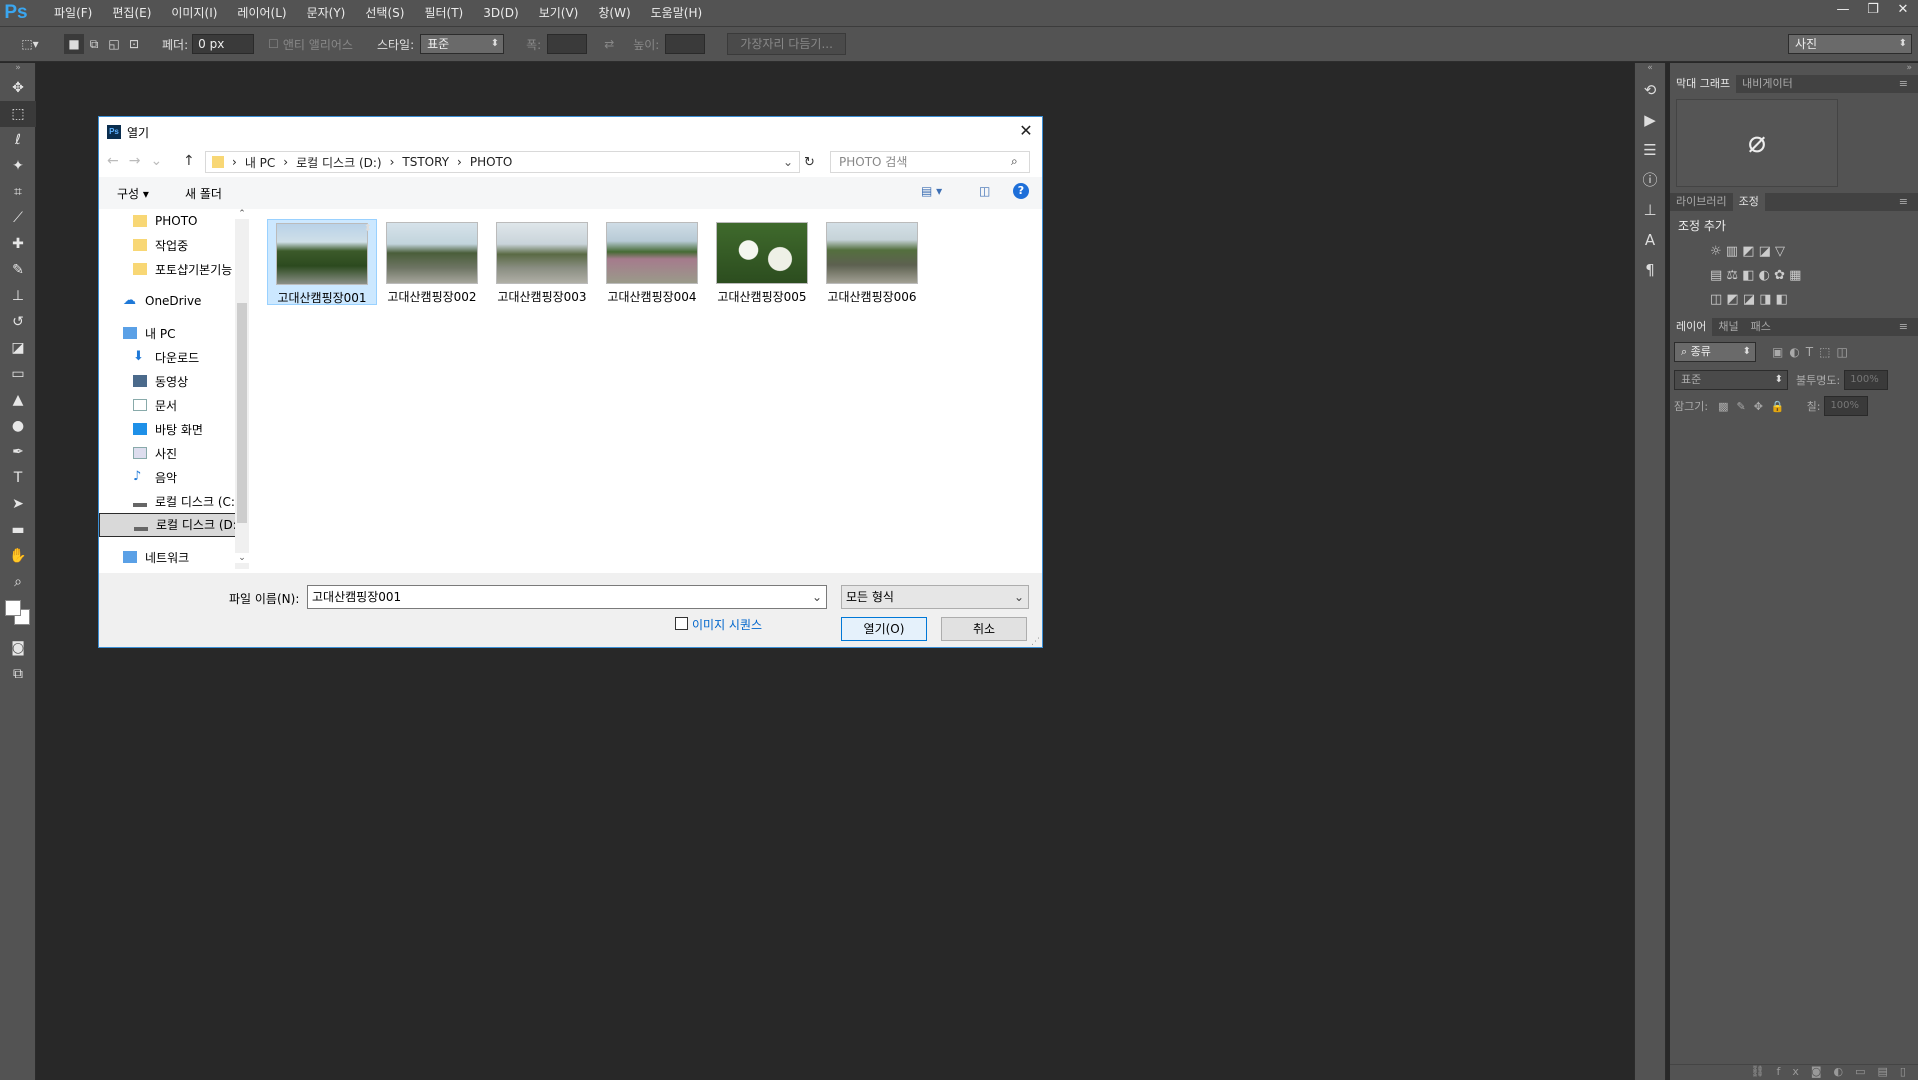 Image resolution: width=1918 pixels, height=1080 pixels. Describe the element at coordinates (30, 44) in the screenshot. I see `marquee-preset-icon: ⬚▾` at that location.